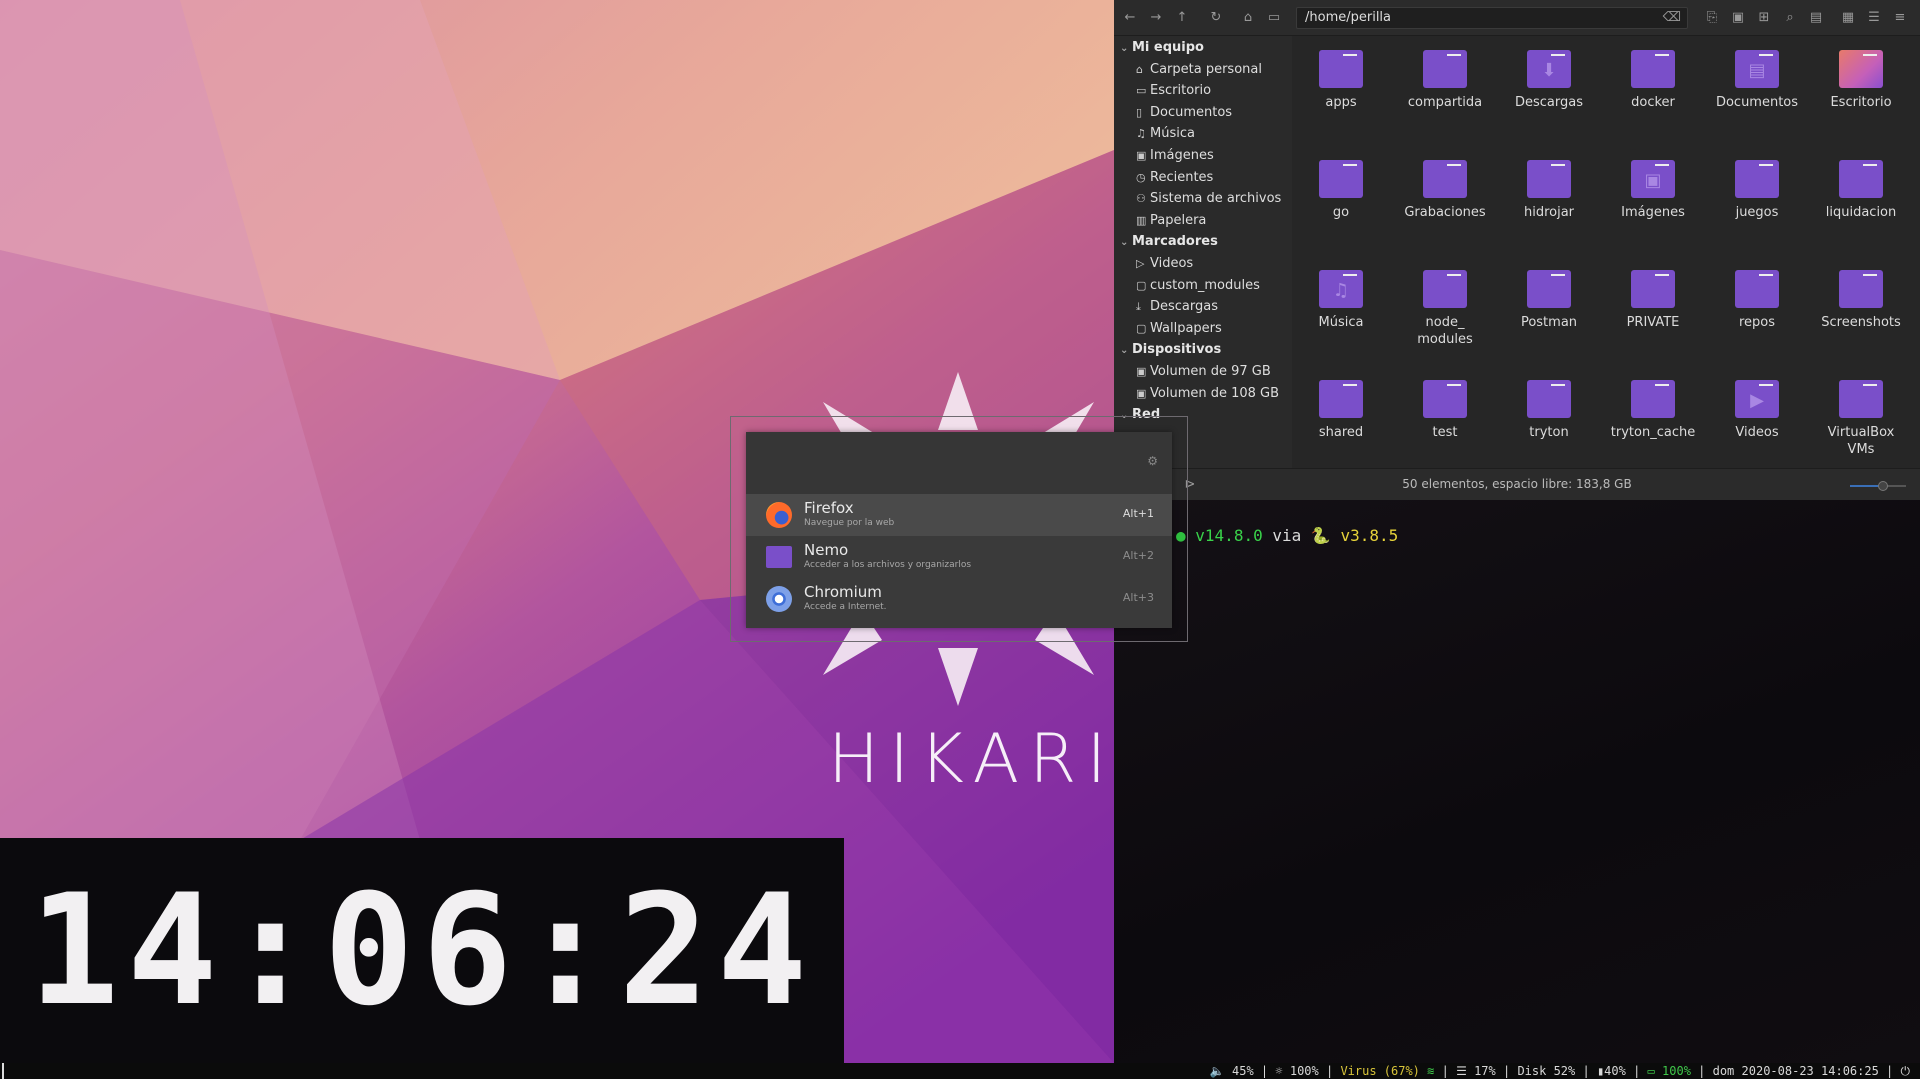  Describe the element at coordinates (1170, 349) in the screenshot. I see `sidebar-section-header: ⌄ Dispositivos` at that location.